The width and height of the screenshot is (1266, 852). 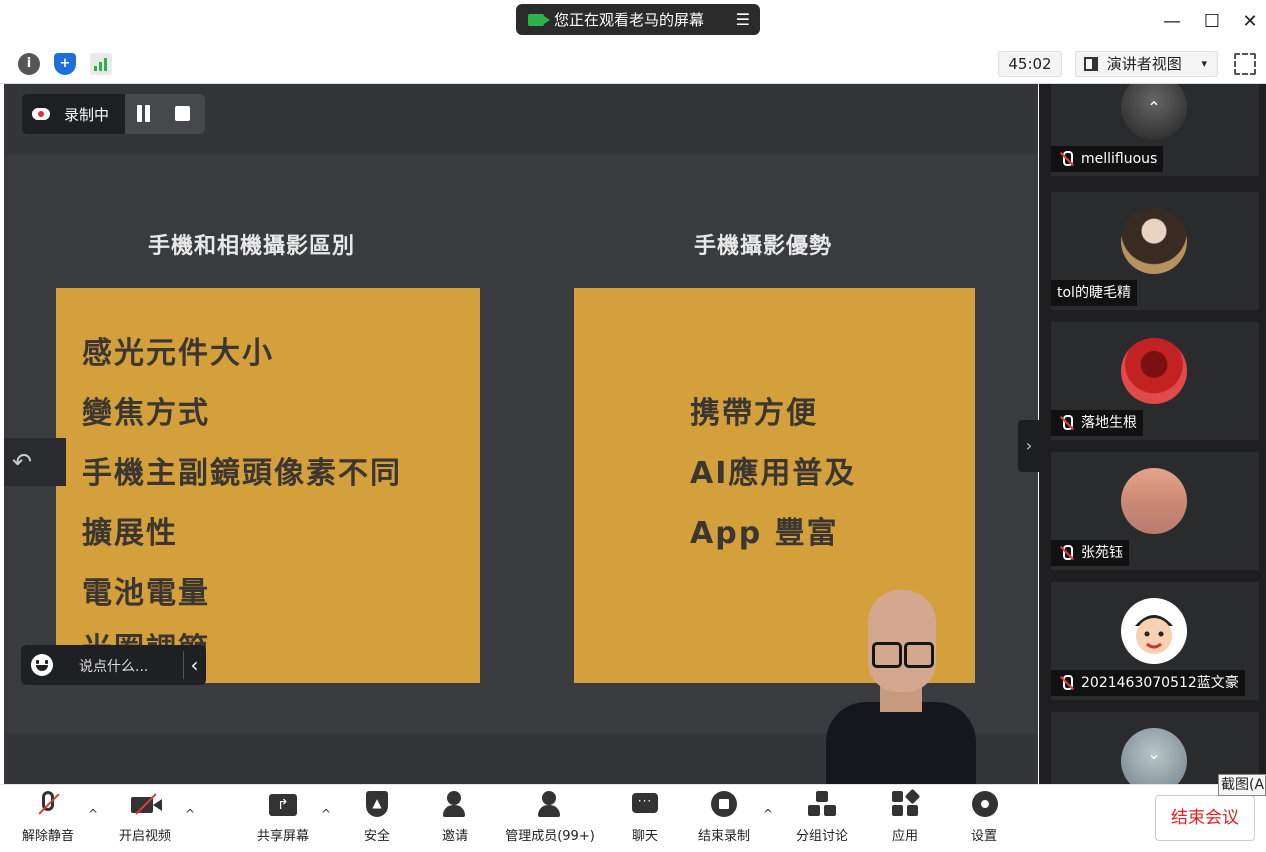 What do you see at coordinates (629, 20) in the screenshot?
I see `sharing-banner-text: 您正在观看老马的屏幕` at bounding box center [629, 20].